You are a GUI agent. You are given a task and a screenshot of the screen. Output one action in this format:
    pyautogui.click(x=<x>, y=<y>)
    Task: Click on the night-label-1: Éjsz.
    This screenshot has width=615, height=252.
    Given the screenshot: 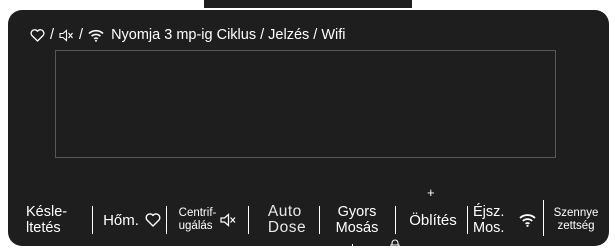 What is the action you would take?
    pyautogui.click(x=489, y=212)
    